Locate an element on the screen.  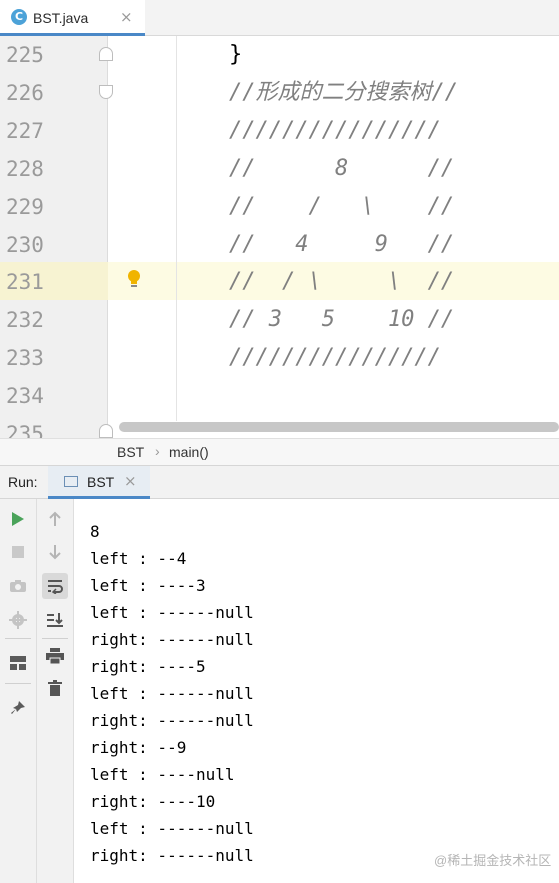
breadcrumb: BST › main() is located at coordinates (279, 451).